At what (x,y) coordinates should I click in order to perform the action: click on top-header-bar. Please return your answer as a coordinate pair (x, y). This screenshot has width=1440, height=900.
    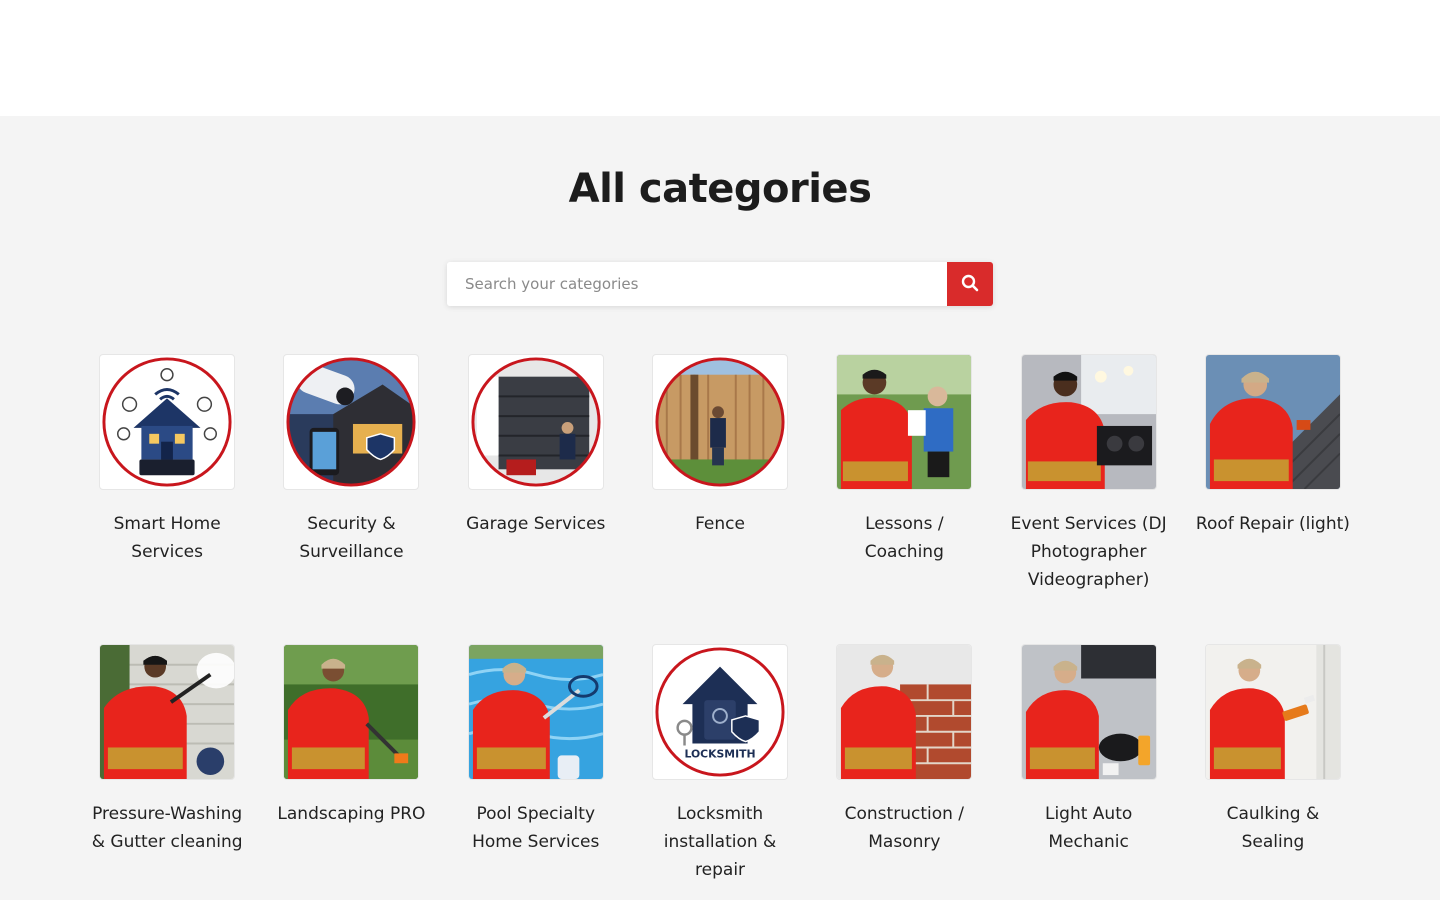
    Looking at the image, I should click on (720, 58).